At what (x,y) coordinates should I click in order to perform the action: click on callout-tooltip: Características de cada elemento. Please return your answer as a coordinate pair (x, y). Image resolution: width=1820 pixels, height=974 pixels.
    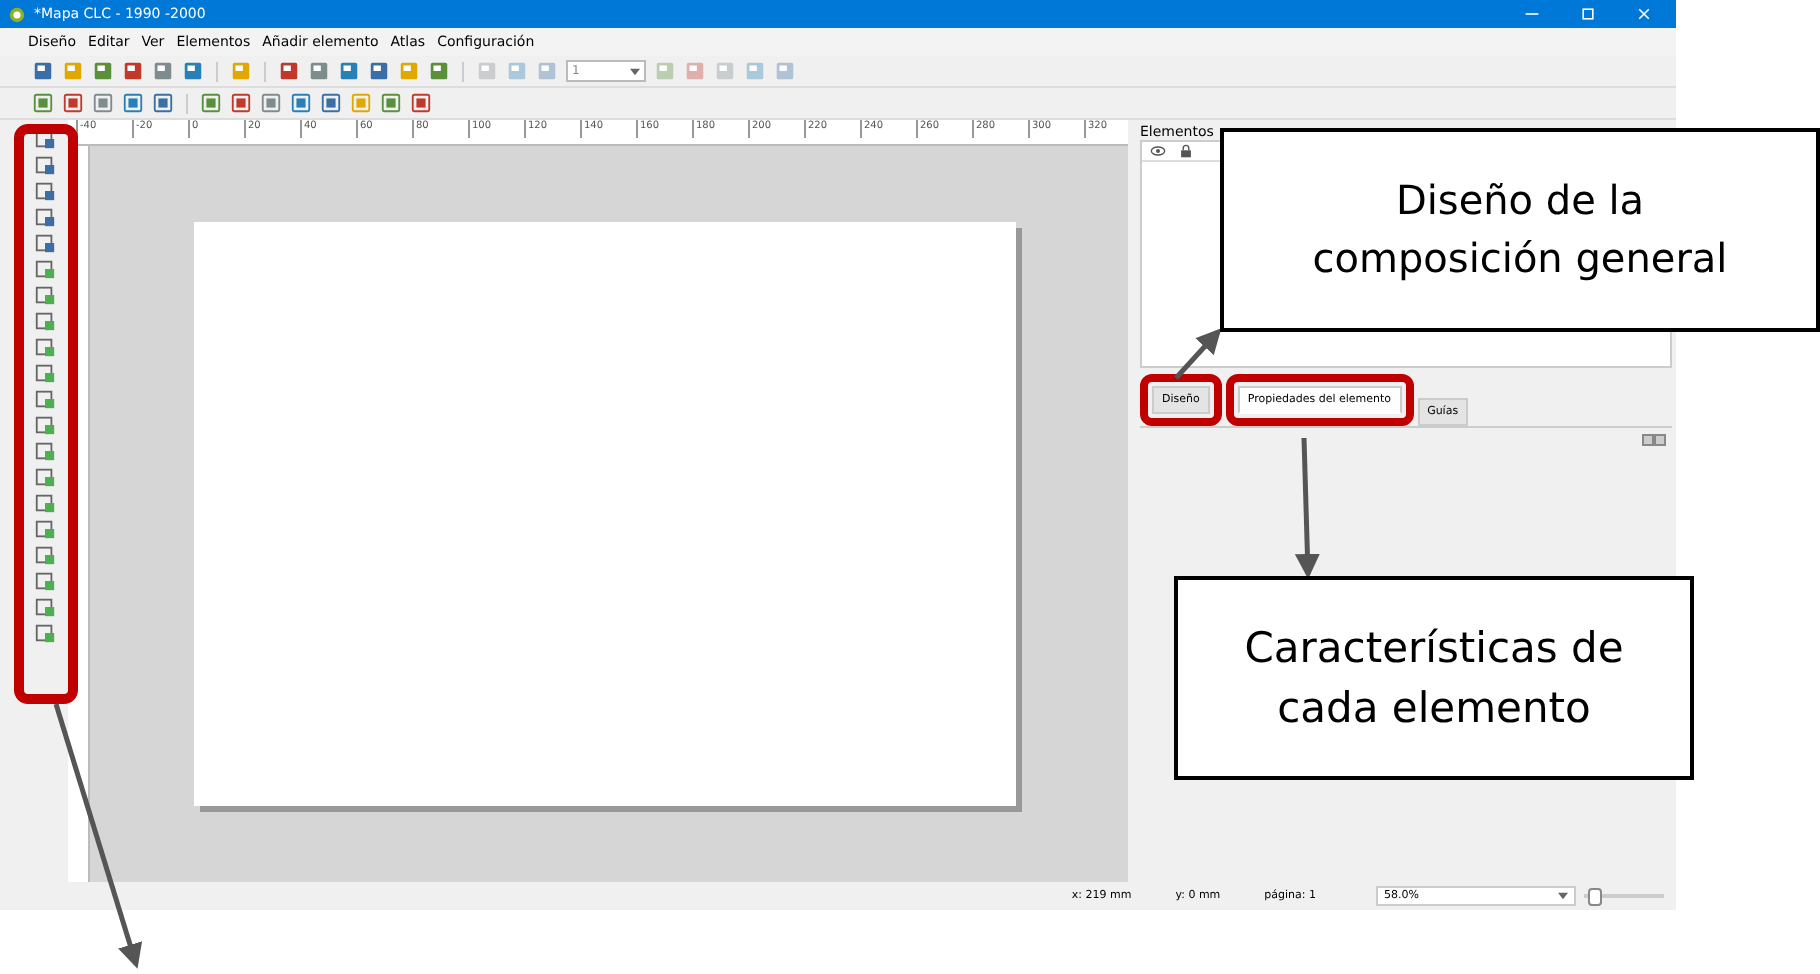
    Looking at the image, I should click on (1434, 678).